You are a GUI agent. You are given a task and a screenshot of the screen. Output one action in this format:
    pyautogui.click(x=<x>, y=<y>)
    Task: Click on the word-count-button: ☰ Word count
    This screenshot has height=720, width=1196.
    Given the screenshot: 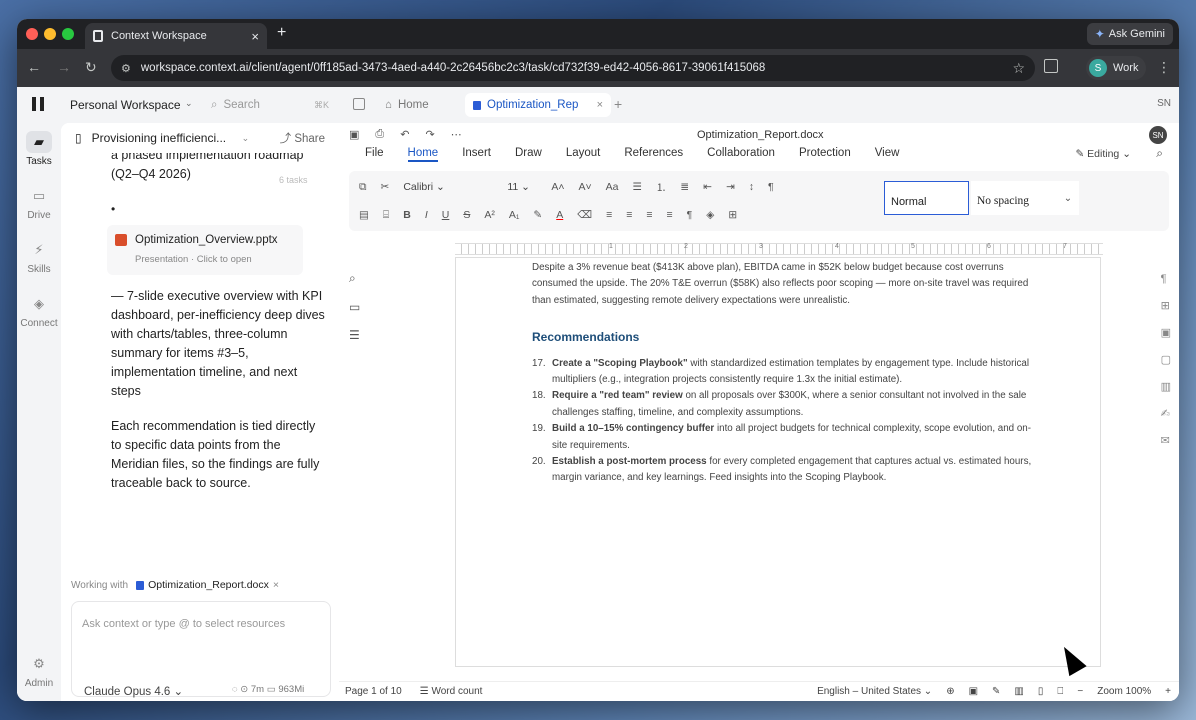 What is the action you would take?
    pyautogui.click(x=451, y=691)
    